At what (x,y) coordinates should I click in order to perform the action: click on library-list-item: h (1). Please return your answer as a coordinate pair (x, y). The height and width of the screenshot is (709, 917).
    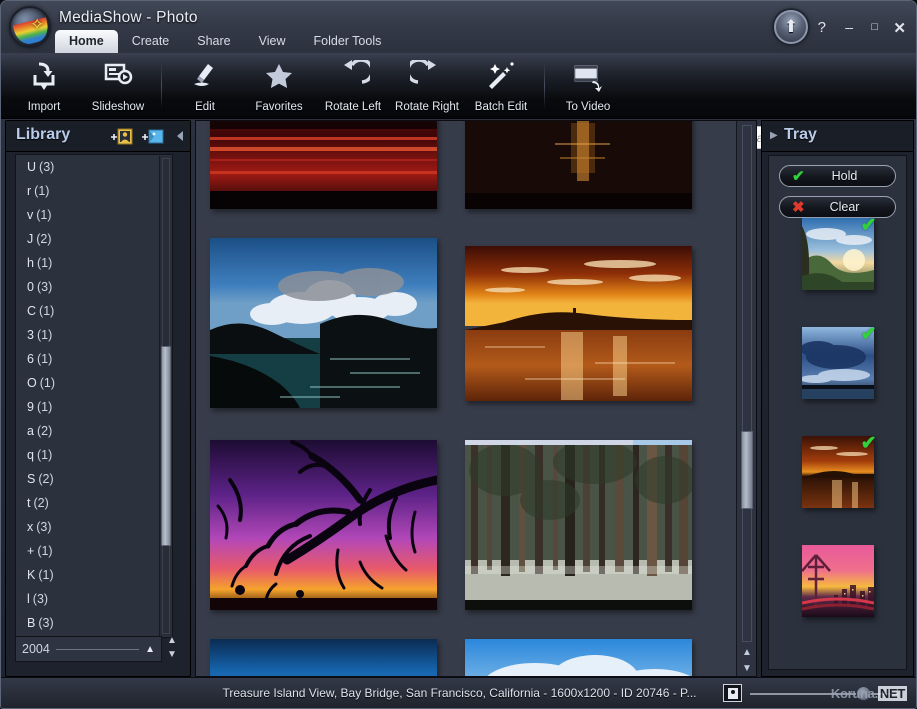
    Looking at the image, I should click on (87, 263).